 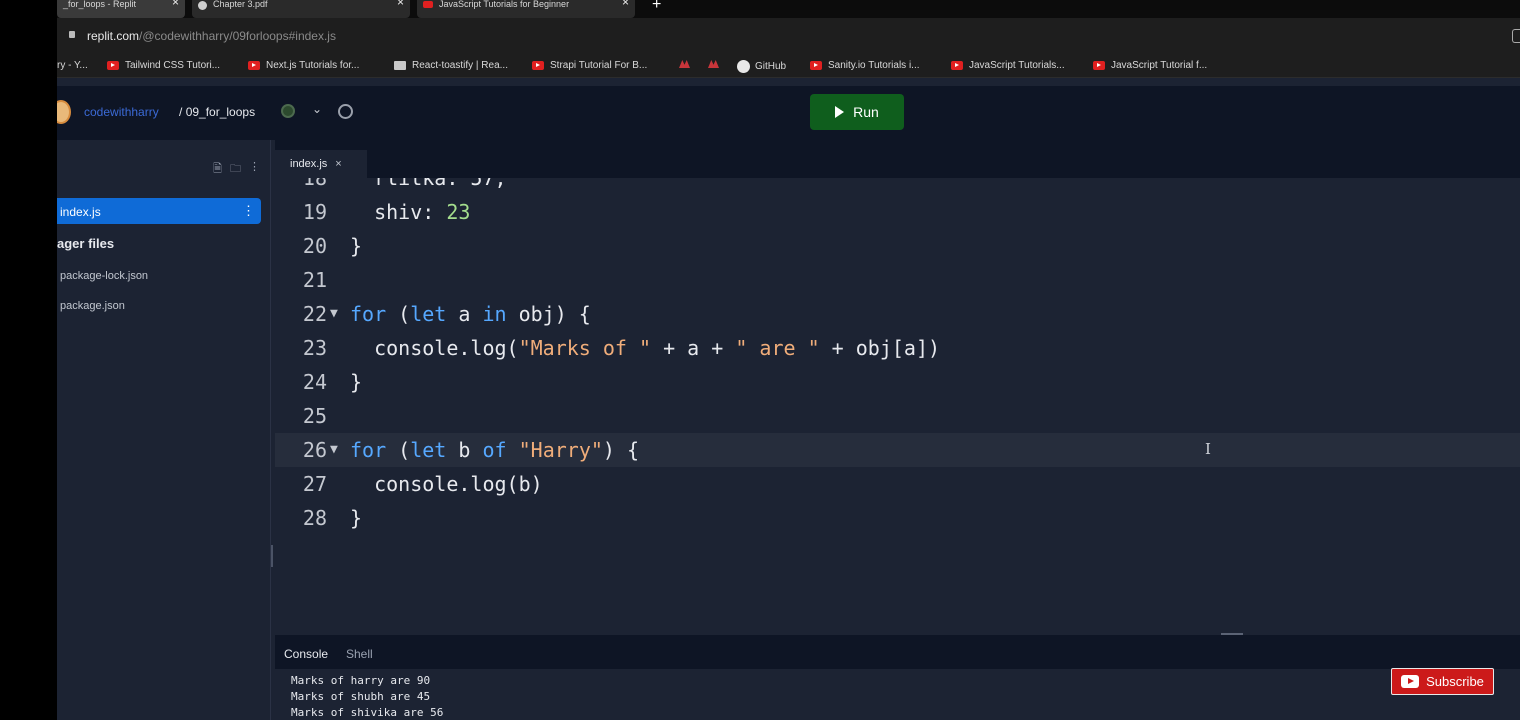 What do you see at coordinates (857, 112) in the screenshot?
I see `run-button: Run` at bounding box center [857, 112].